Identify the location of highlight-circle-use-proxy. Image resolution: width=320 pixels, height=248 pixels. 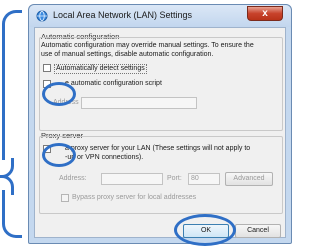
(59, 155).